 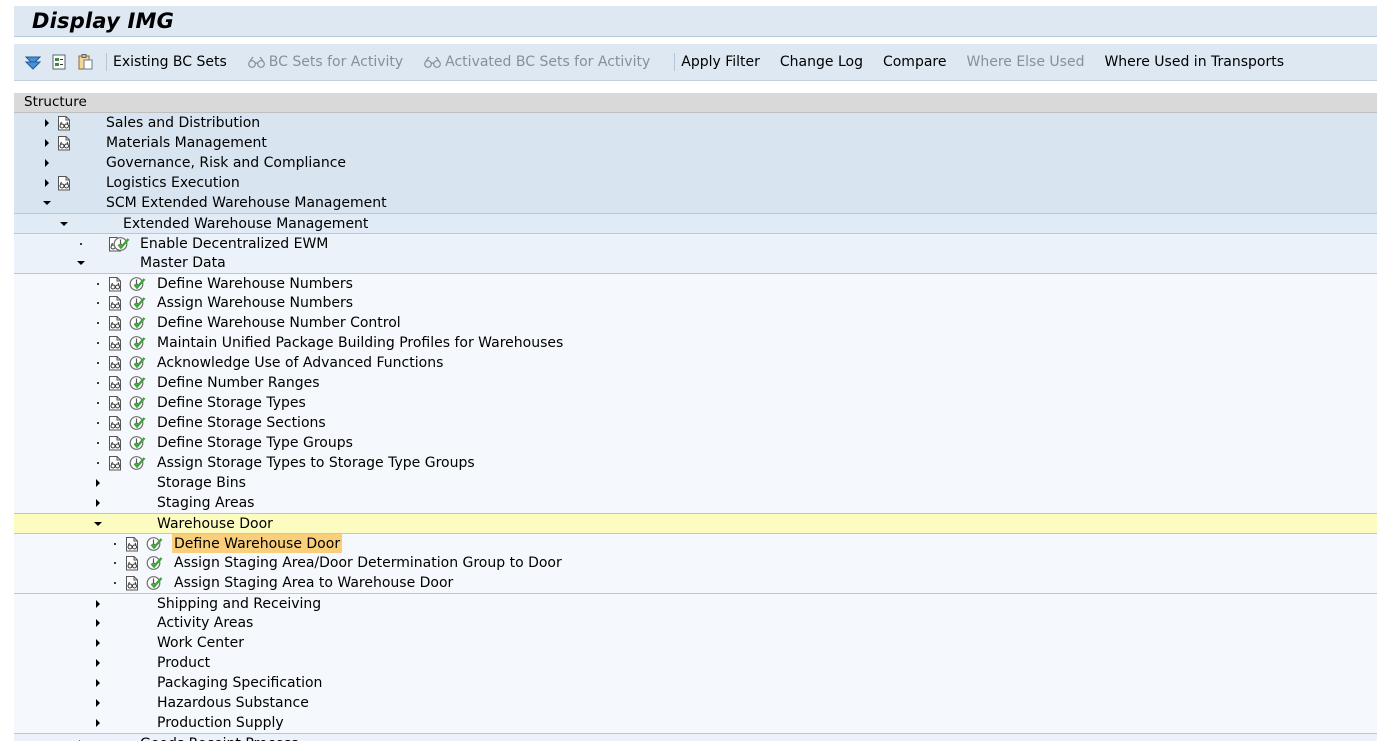 I want to click on tree-node-label: Logistics Execution, so click(x=173, y=183).